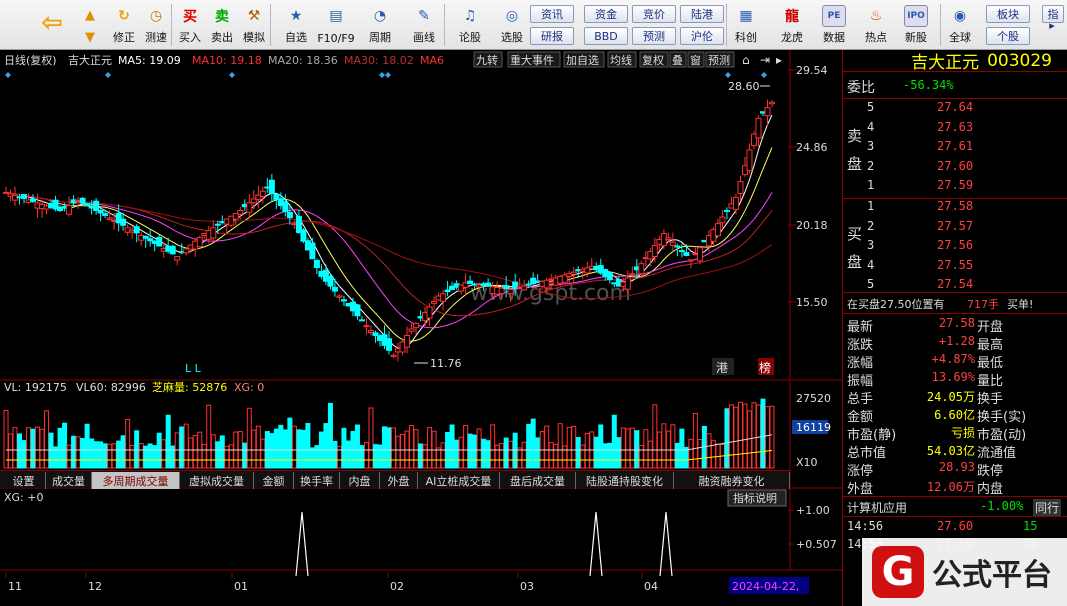 This screenshot has height=606, width=1067. Describe the element at coordinates (956, 467) in the screenshot. I see `stat-value: 28.93` at that location.